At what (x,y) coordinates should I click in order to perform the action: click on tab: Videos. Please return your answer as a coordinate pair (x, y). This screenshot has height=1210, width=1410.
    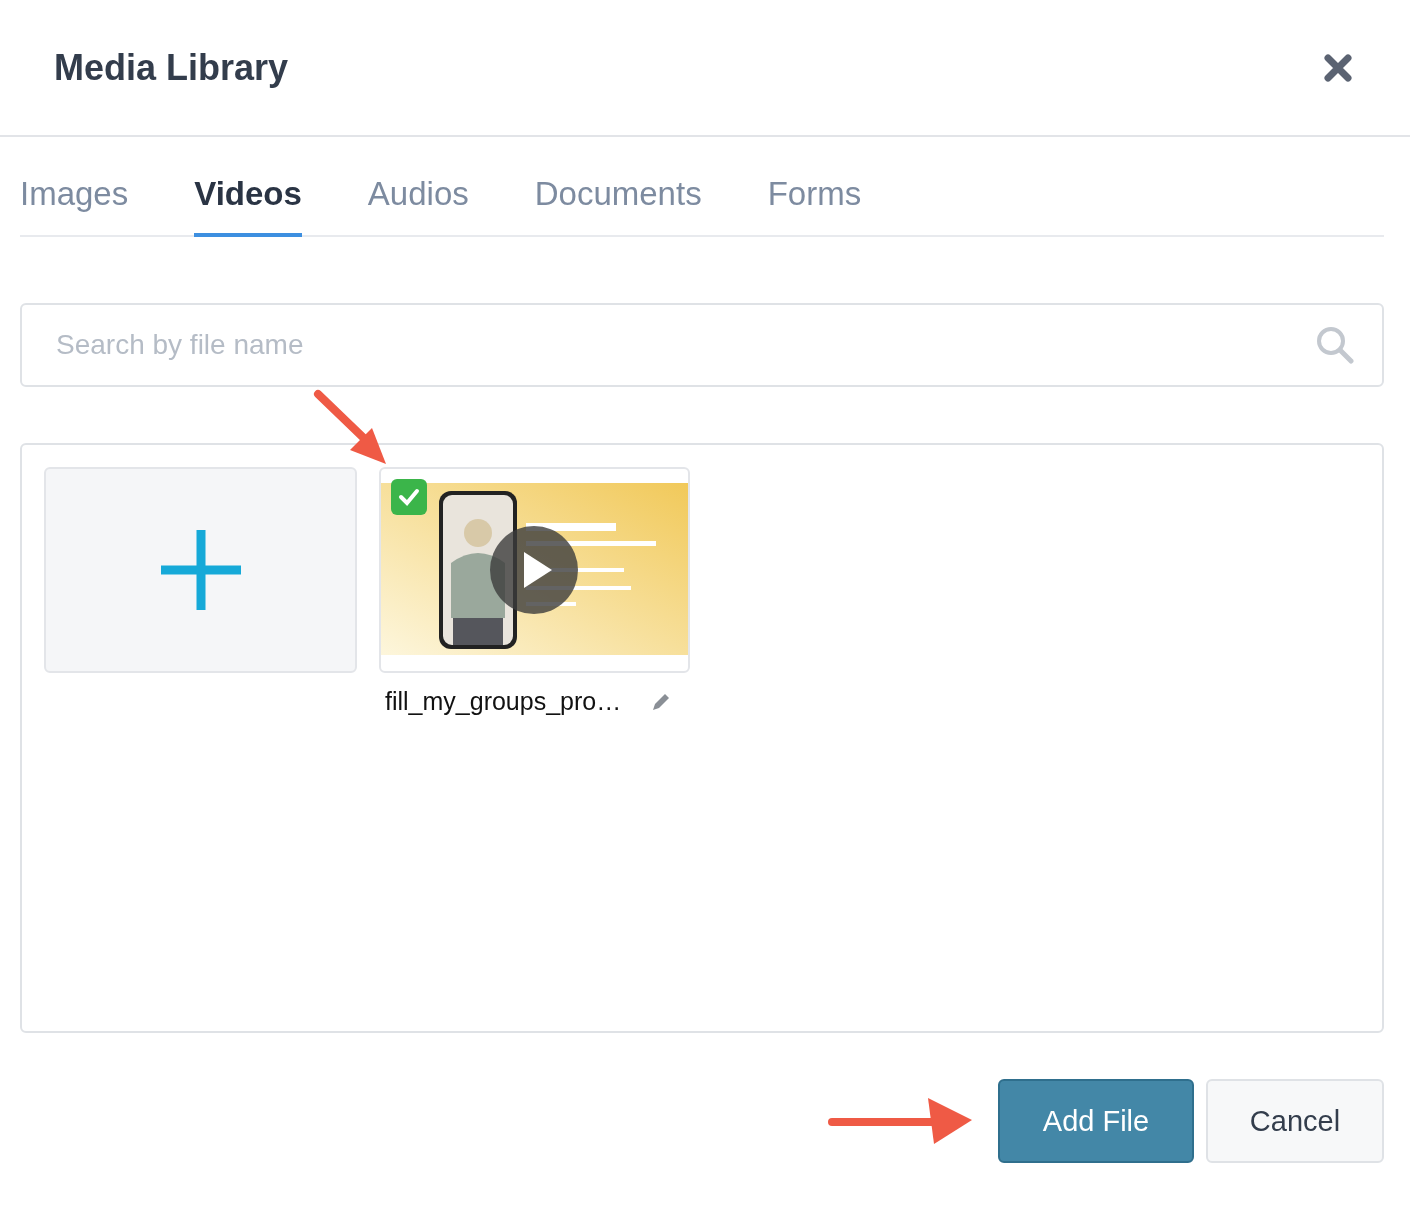
    Looking at the image, I should click on (248, 206).